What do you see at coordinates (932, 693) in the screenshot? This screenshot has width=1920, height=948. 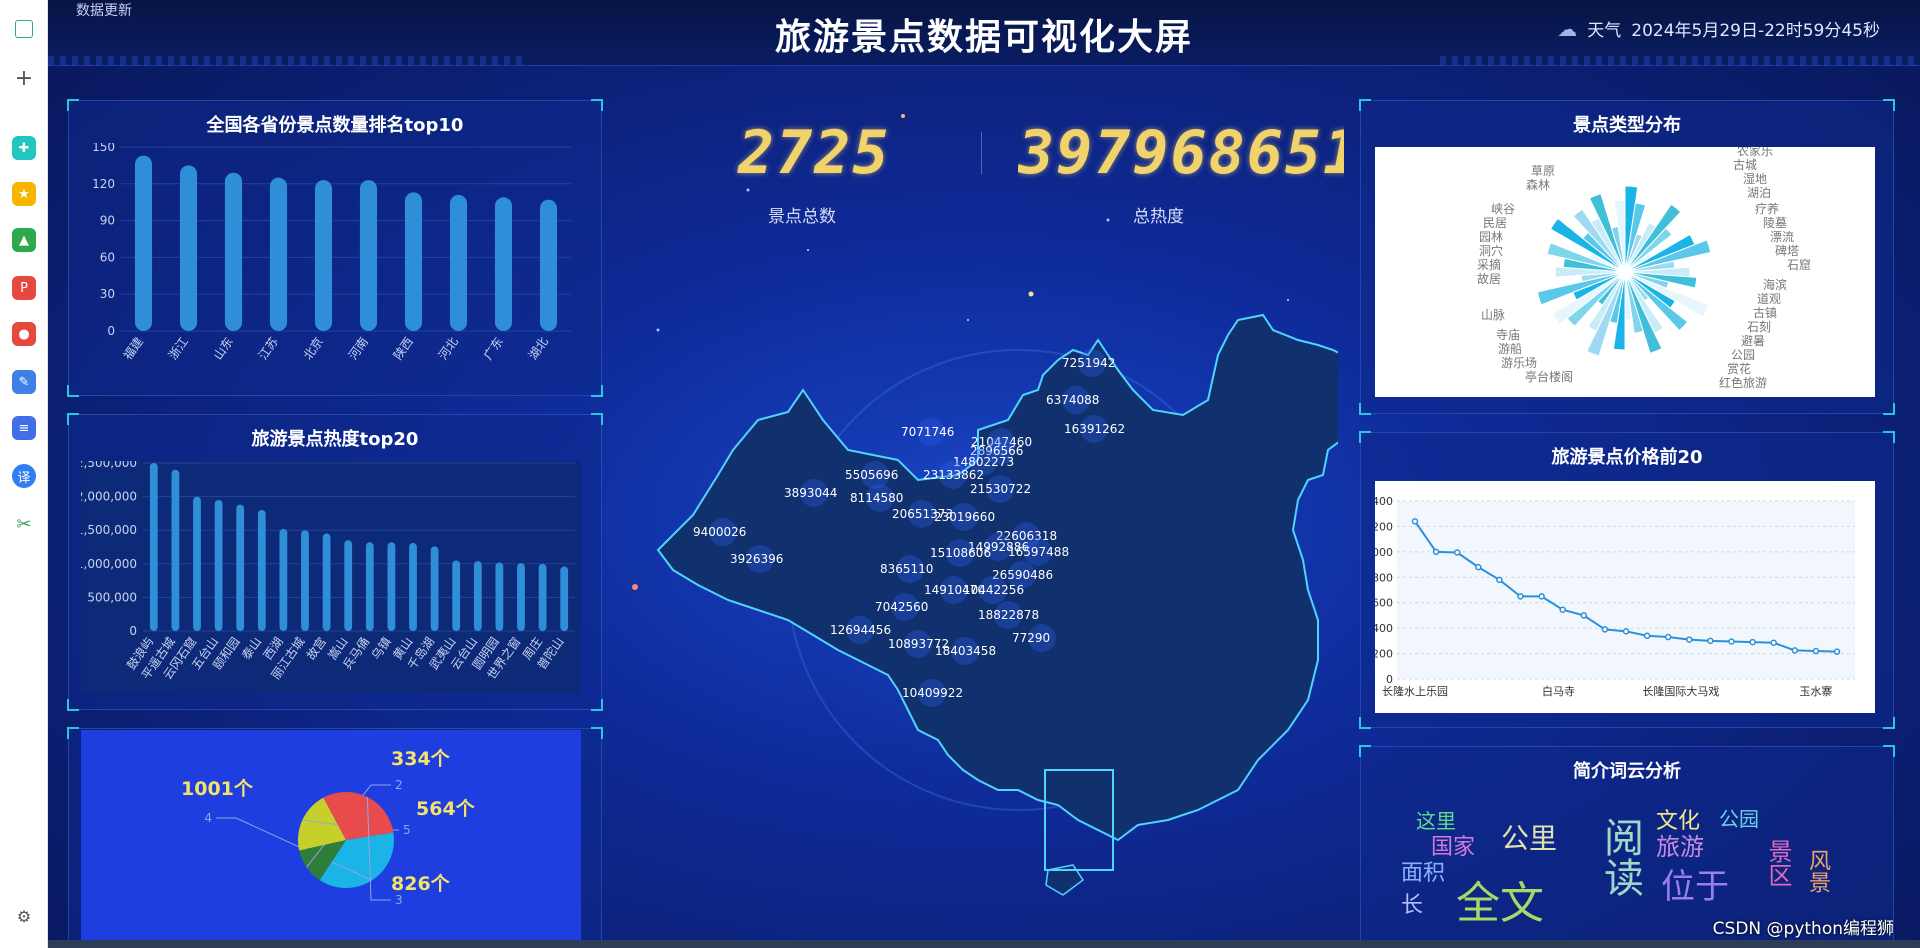 I see `map-value-label: 10409922` at bounding box center [932, 693].